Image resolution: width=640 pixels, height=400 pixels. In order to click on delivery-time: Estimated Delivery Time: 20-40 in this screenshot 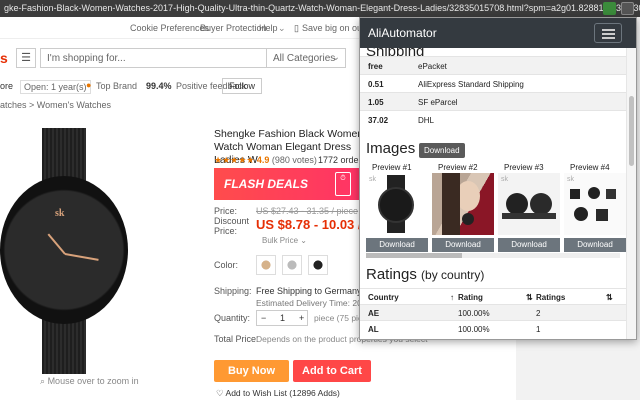, I will do `click(315, 303)`.